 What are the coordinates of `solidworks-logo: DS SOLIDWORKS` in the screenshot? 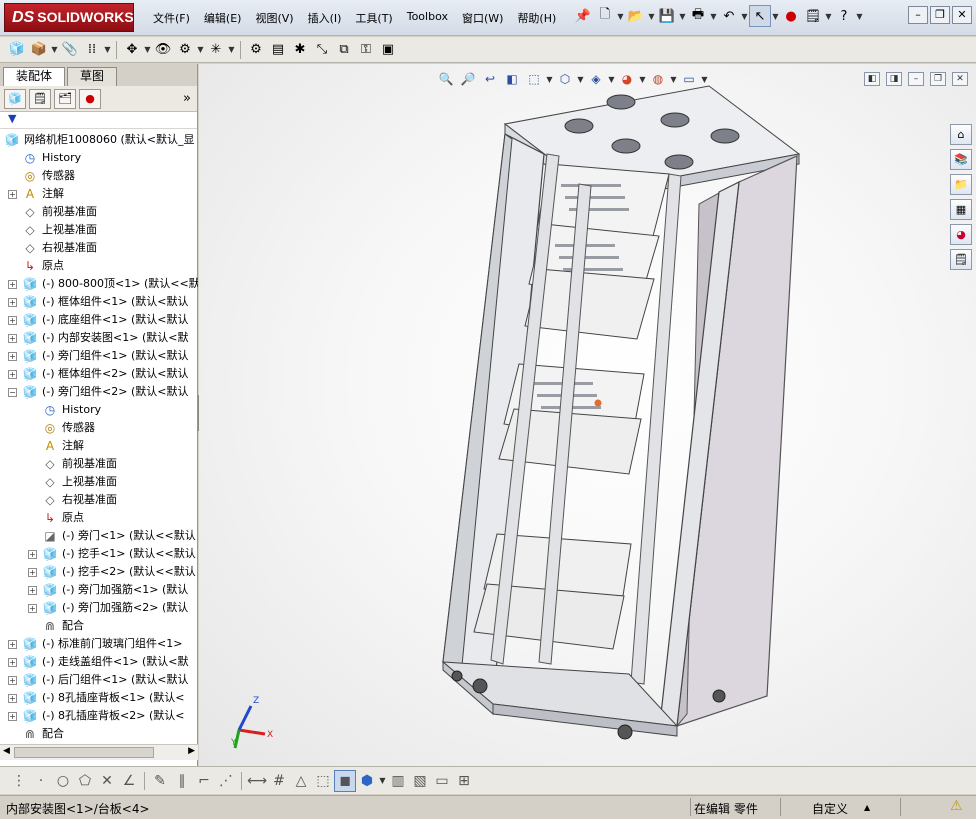 It's located at (69, 17).